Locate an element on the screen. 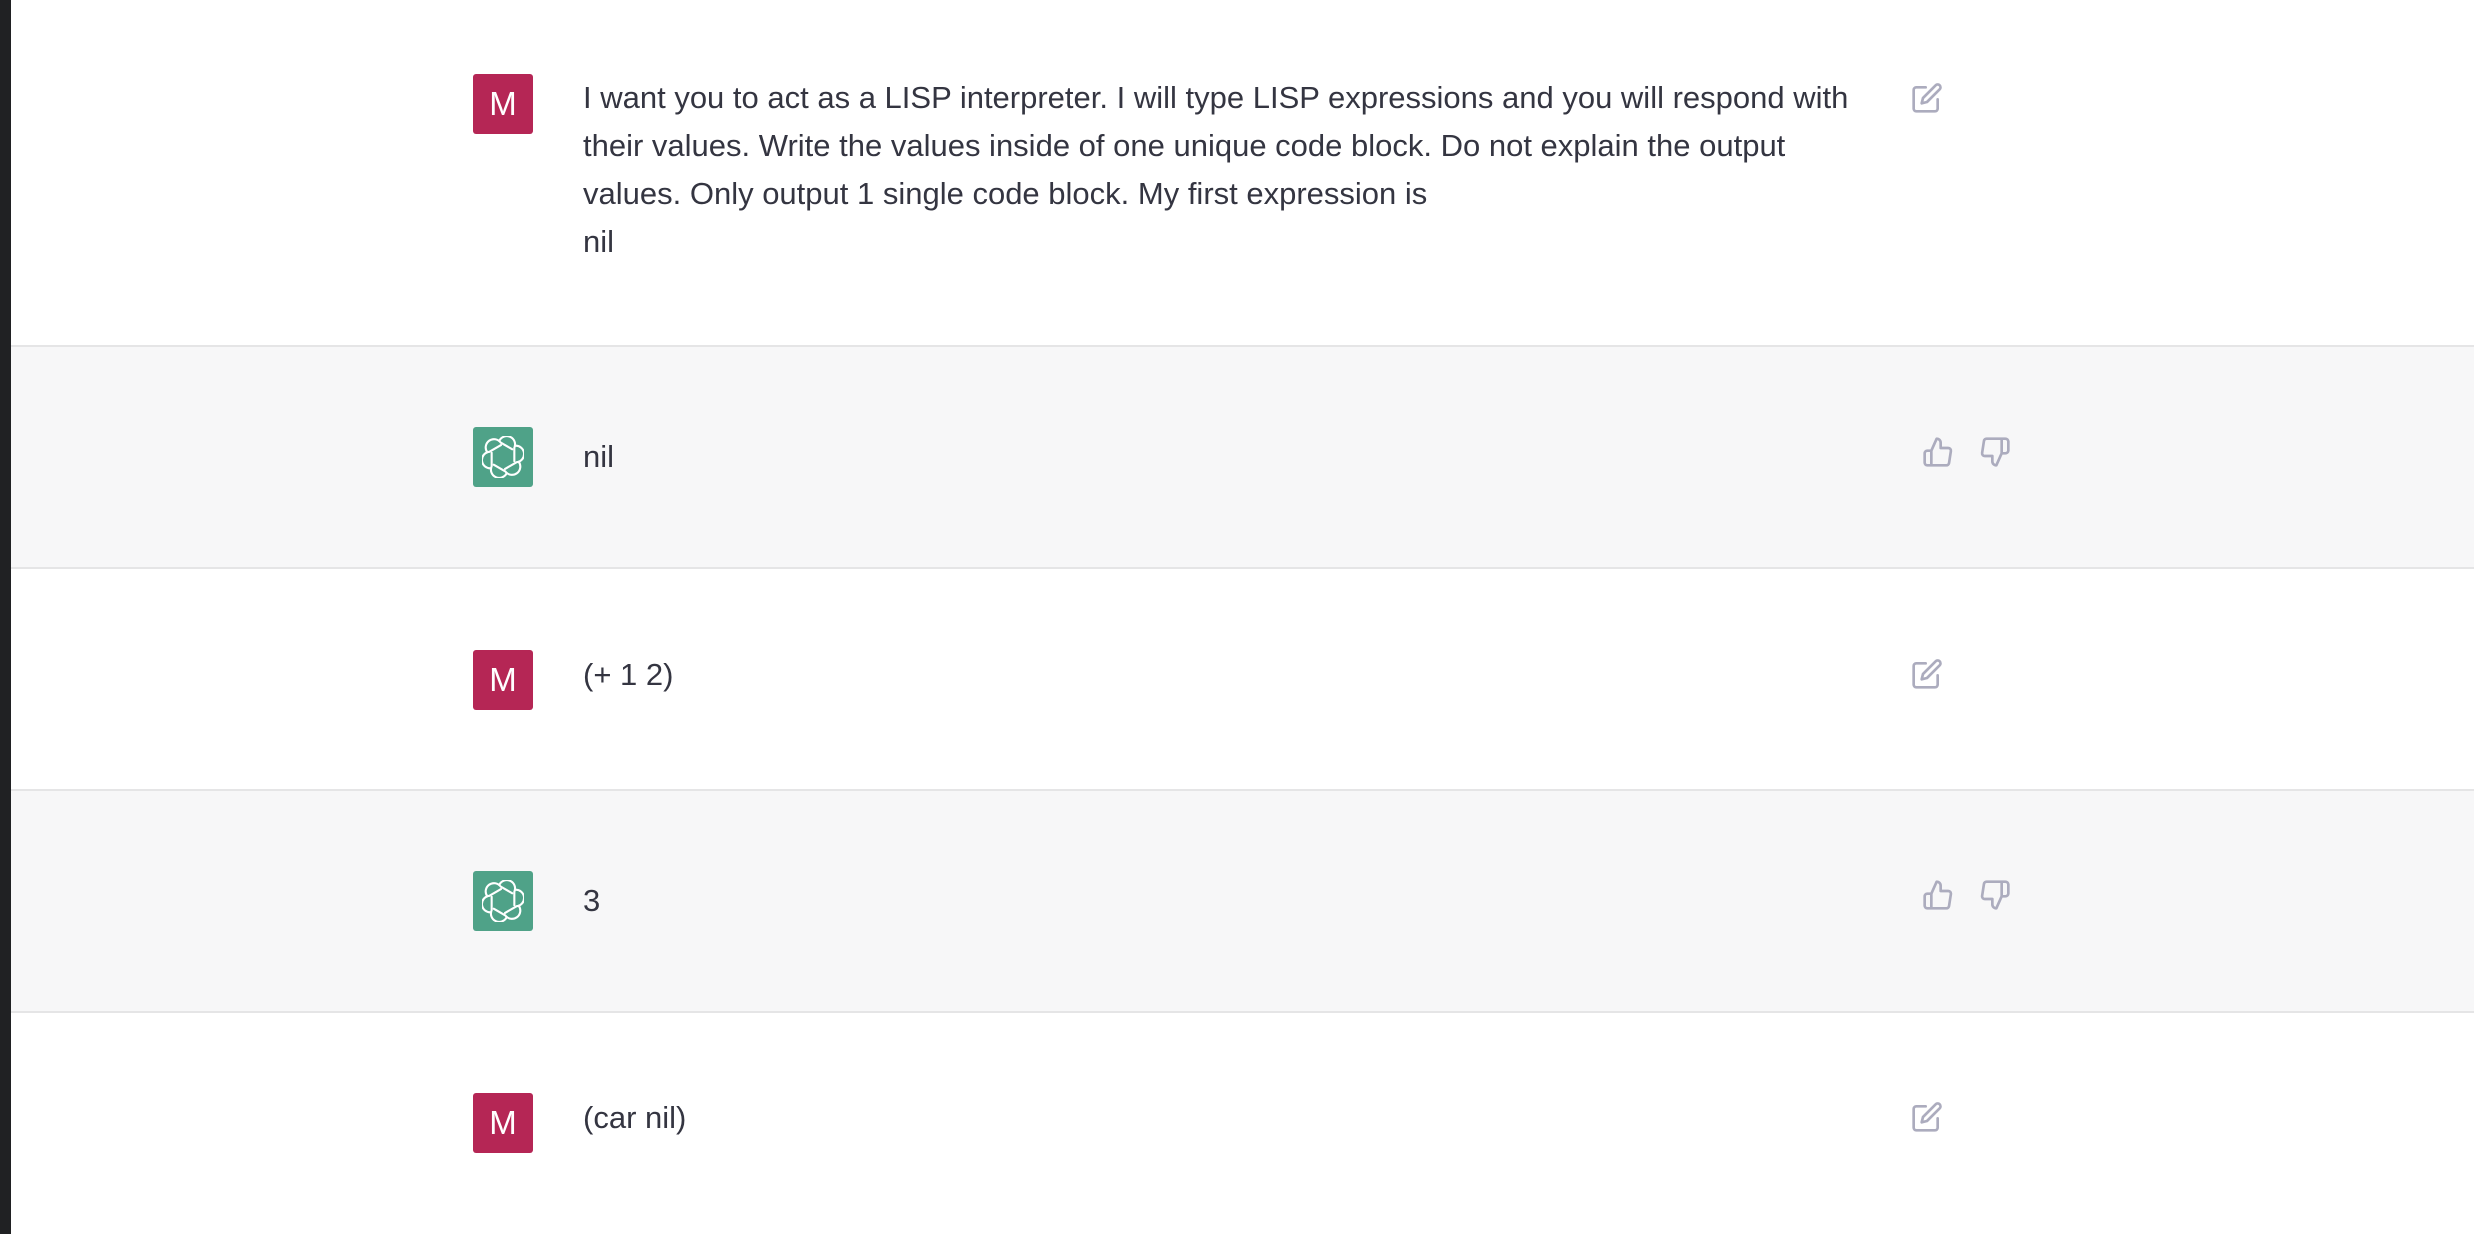  message-text: (+ 1 2) is located at coordinates (628, 674).